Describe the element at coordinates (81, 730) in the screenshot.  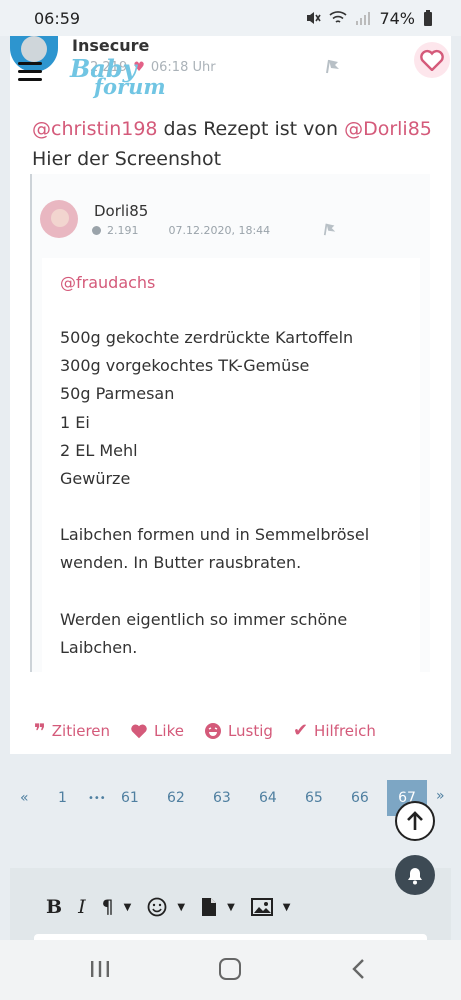
I see `quote-action-label: Zitieren` at that location.